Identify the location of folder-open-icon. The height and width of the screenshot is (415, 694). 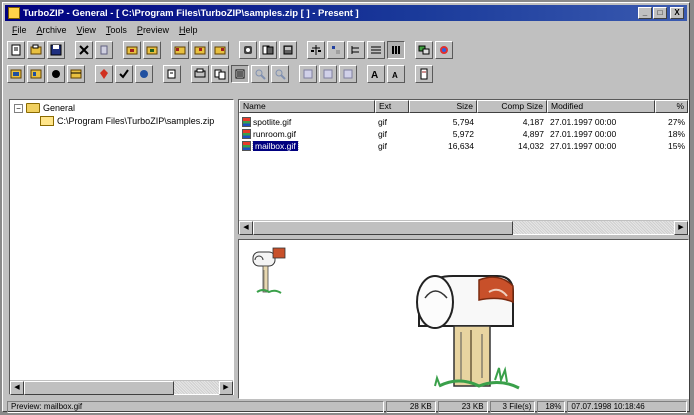
(200, 50).